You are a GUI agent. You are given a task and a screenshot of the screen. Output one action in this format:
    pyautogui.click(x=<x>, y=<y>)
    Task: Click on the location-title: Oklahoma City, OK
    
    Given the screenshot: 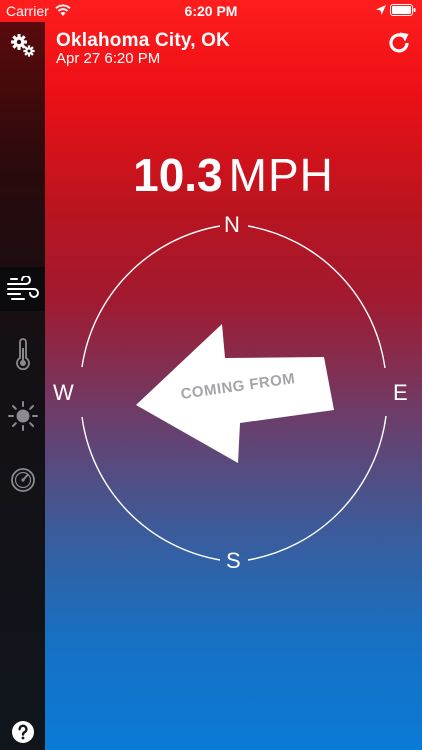 What is the action you would take?
    pyautogui.click(x=143, y=40)
    